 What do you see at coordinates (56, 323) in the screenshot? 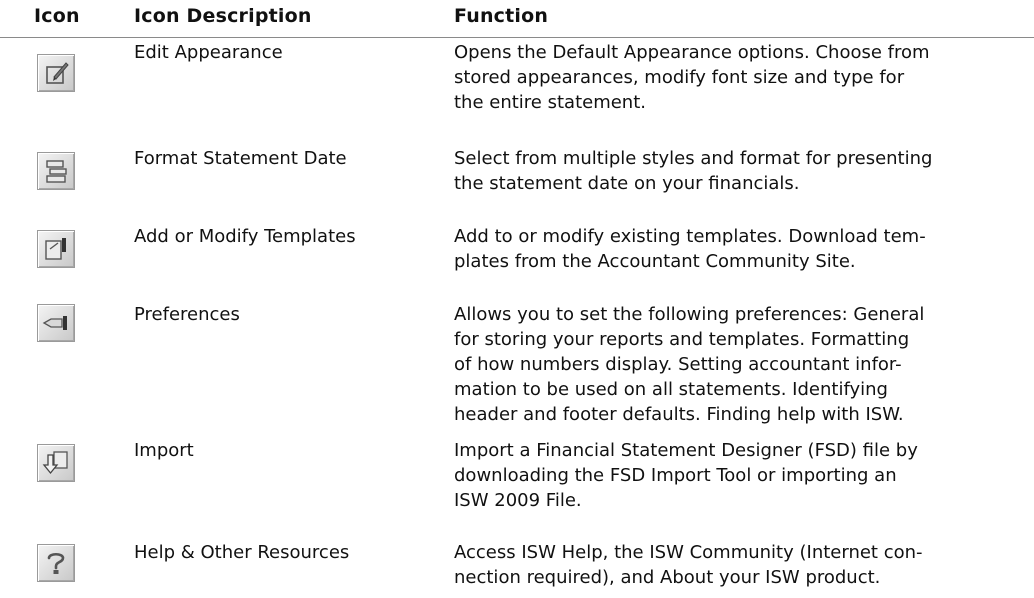
I see `preferences-icon` at bounding box center [56, 323].